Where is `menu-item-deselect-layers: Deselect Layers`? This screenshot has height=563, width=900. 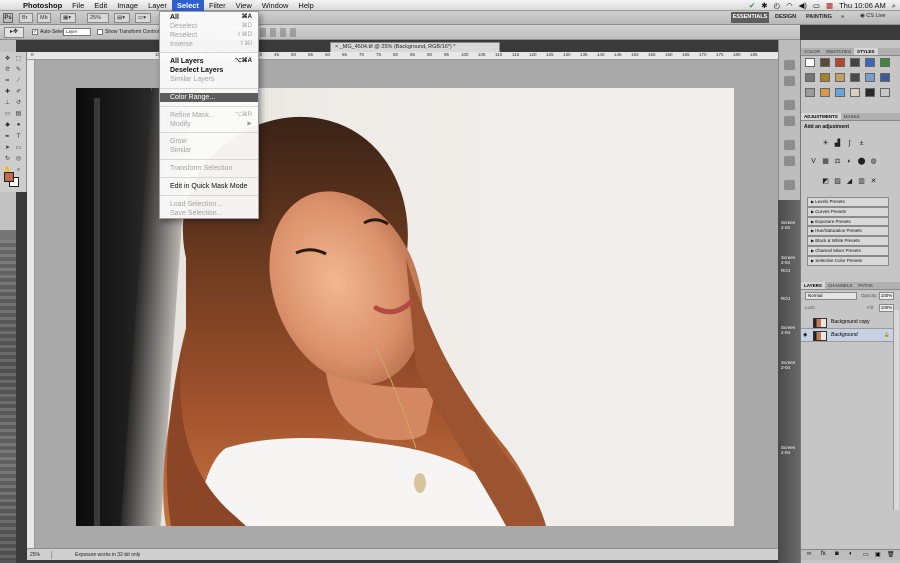
menu-item-deselect-layers: Deselect Layers is located at coordinates (209, 70).